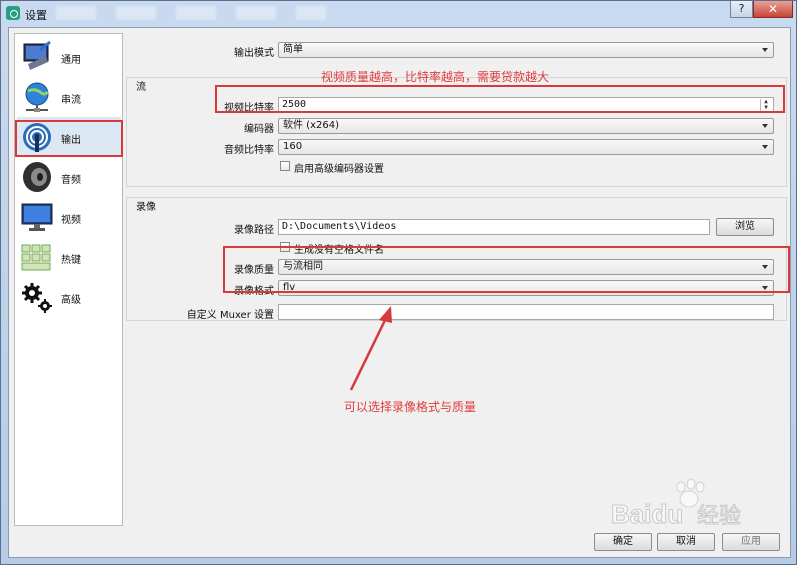 This screenshot has height=565, width=797. What do you see at coordinates (398, 14) in the screenshot?
I see `title-bar: 设置 ? ✕` at bounding box center [398, 14].